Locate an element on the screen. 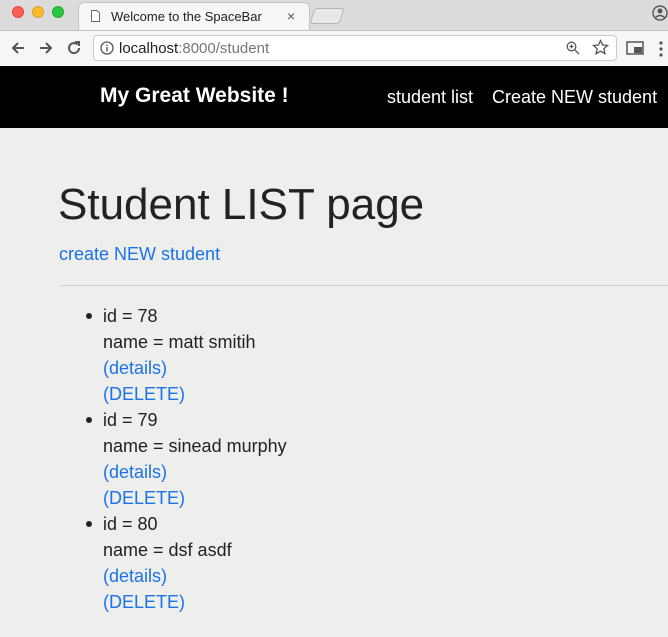 The height and width of the screenshot is (637, 668). maximize-window-button is located at coordinates (58, 12).